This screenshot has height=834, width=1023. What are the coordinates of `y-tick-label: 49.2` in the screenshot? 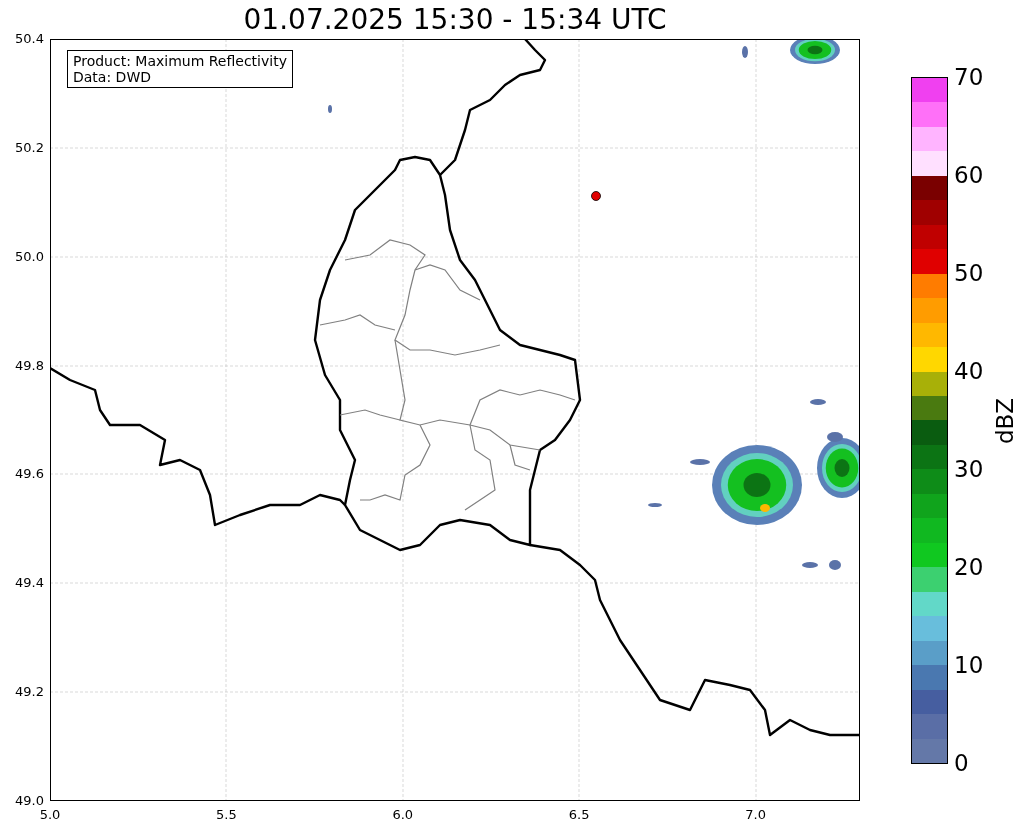 It's located at (29, 692).